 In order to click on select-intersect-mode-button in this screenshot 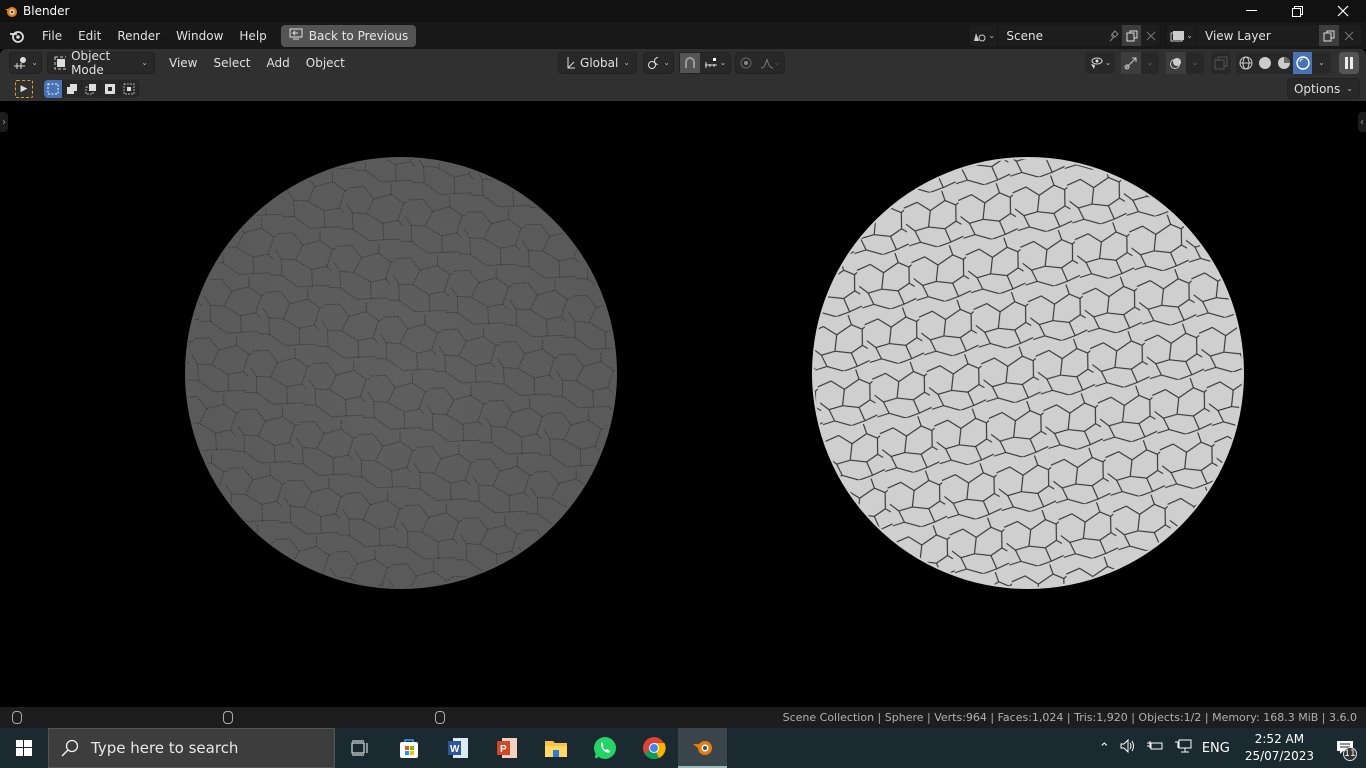, I will do `click(129, 88)`.